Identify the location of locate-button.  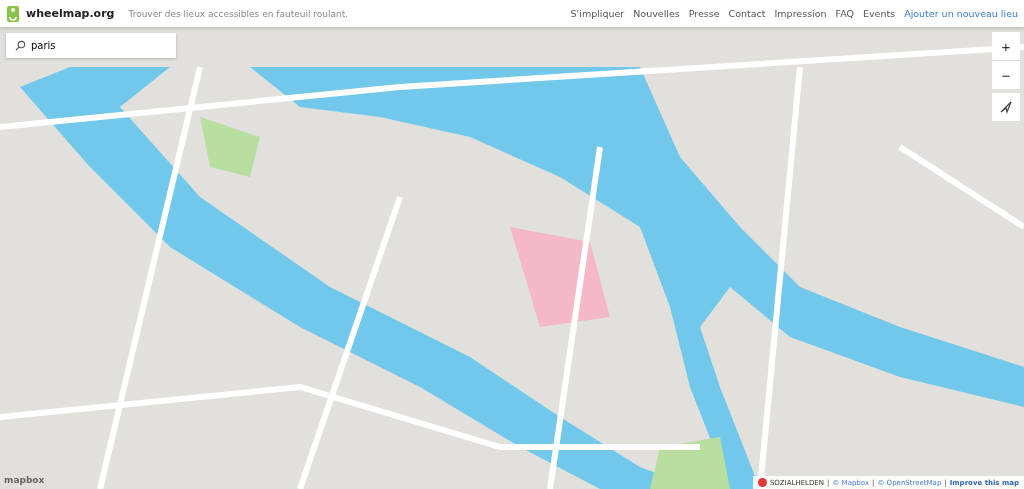
(1006, 107).